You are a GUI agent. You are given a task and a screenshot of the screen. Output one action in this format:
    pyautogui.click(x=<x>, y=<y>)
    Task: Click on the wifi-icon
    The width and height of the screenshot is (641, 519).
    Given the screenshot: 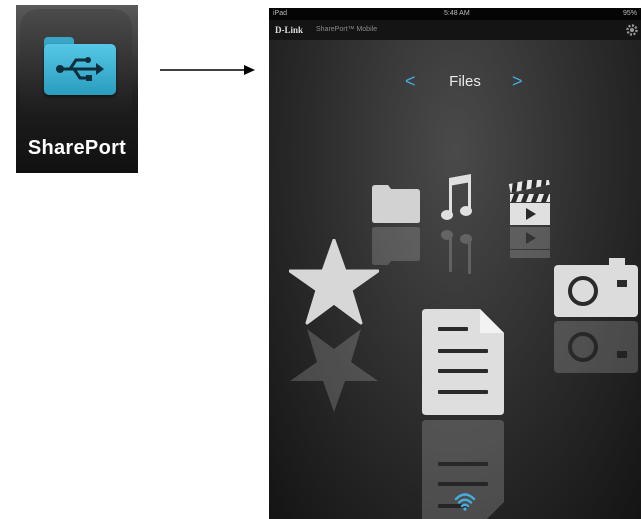 What is the action you would take?
    pyautogui.click(x=465, y=501)
    